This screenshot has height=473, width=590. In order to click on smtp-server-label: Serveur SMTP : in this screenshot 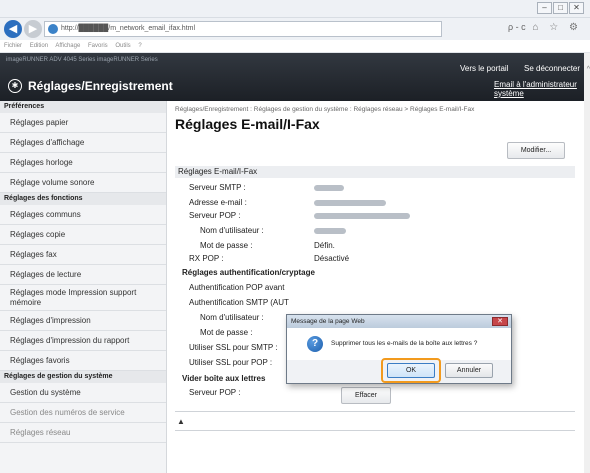, I will do `click(217, 187)`.